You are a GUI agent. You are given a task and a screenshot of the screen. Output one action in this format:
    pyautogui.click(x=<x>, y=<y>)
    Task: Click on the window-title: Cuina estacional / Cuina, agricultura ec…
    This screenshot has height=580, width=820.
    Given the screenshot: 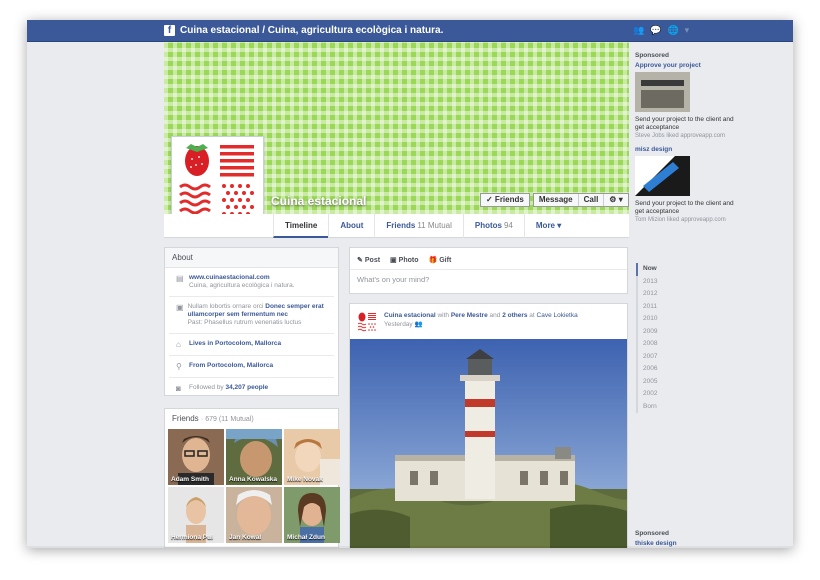 What is the action you would take?
    pyautogui.click(x=312, y=30)
    